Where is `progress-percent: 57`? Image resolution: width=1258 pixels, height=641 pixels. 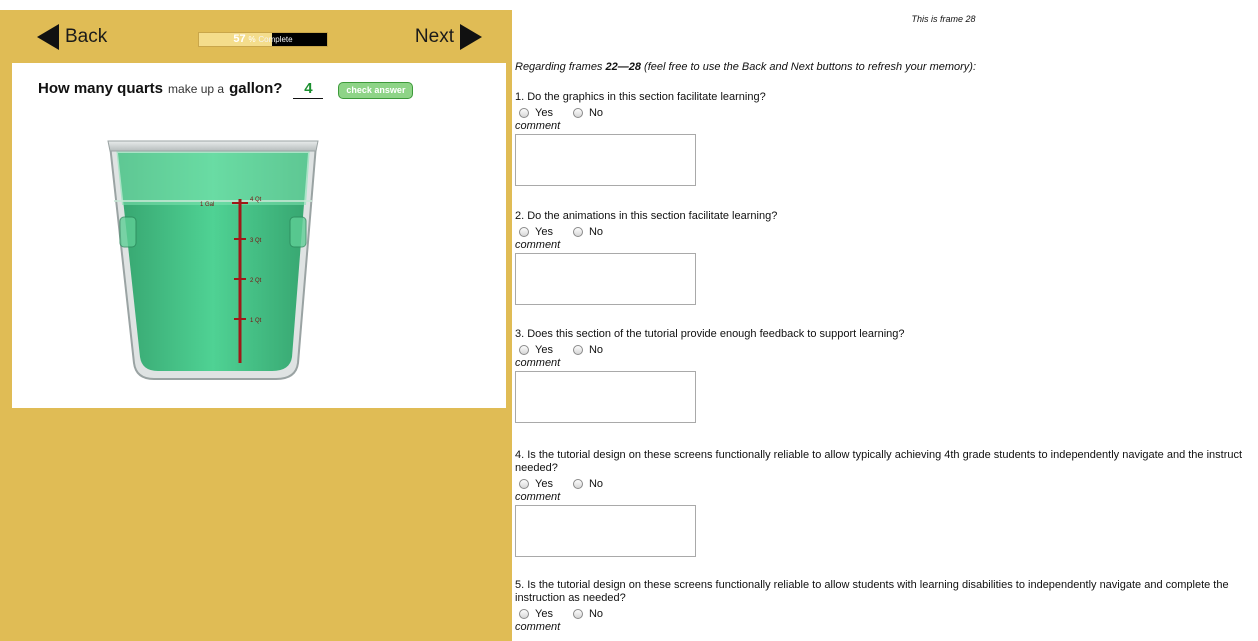
progress-percent: 57 is located at coordinates (239, 39).